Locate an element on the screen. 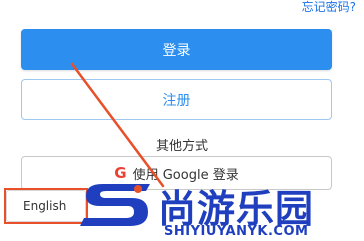  login-button: 登录 is located at coordinates (176, 49).